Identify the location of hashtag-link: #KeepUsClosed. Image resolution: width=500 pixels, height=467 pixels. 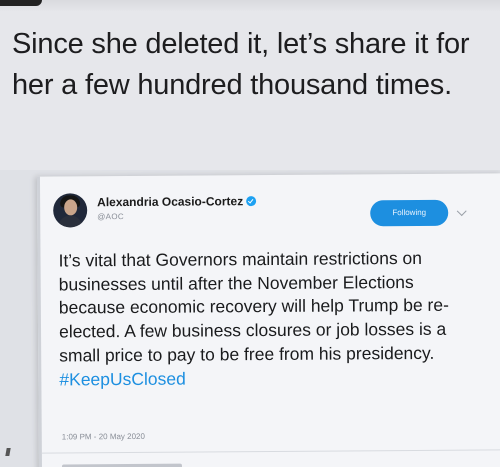
(122, 378).